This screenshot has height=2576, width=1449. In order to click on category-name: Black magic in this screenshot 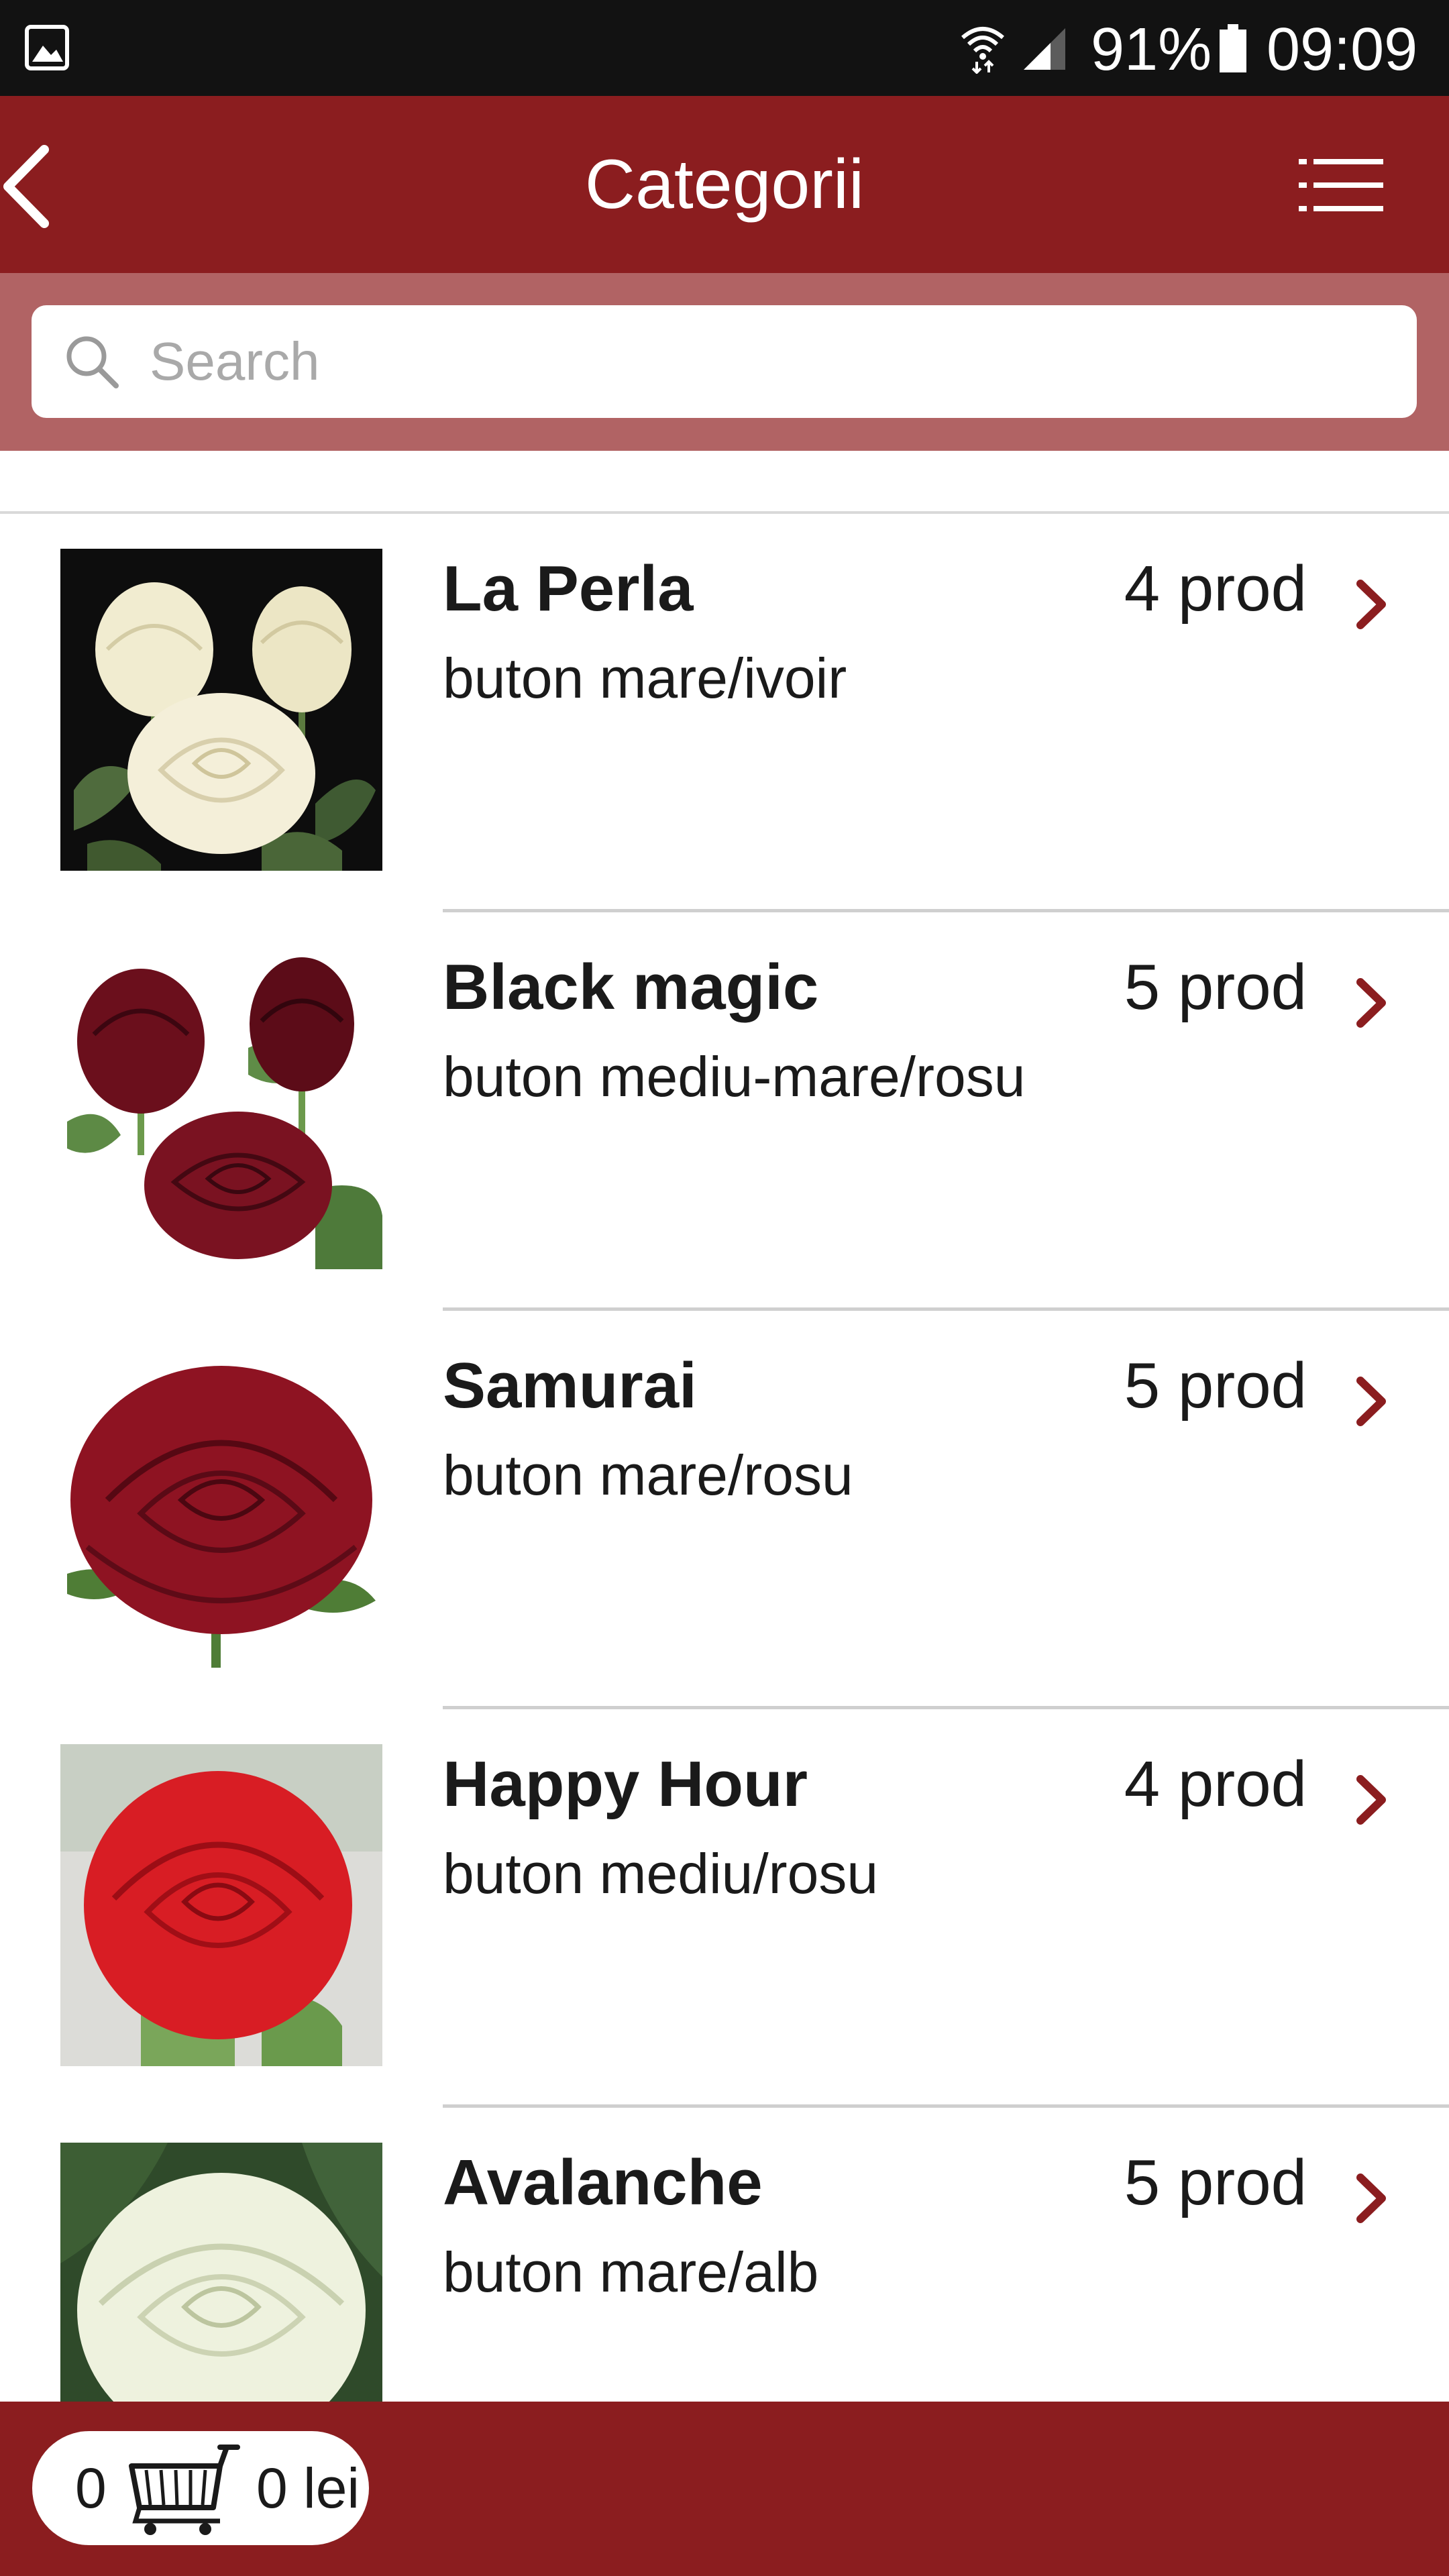, I will do `click(631, 987)`.